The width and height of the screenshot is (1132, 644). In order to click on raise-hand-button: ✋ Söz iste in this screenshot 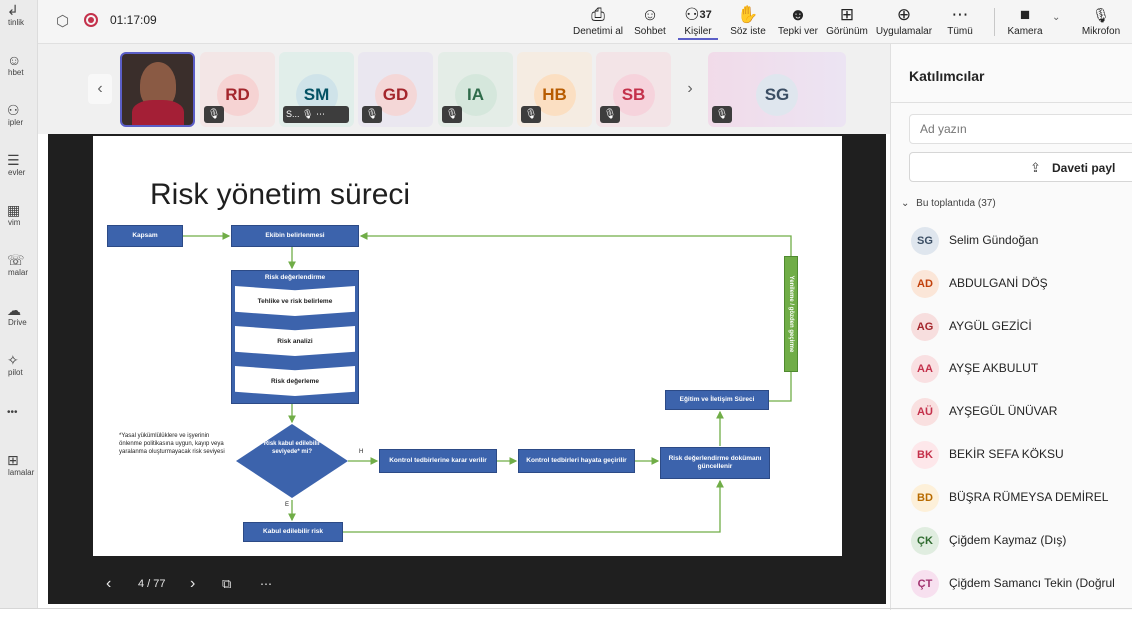, I will do `click(748, 21)`.